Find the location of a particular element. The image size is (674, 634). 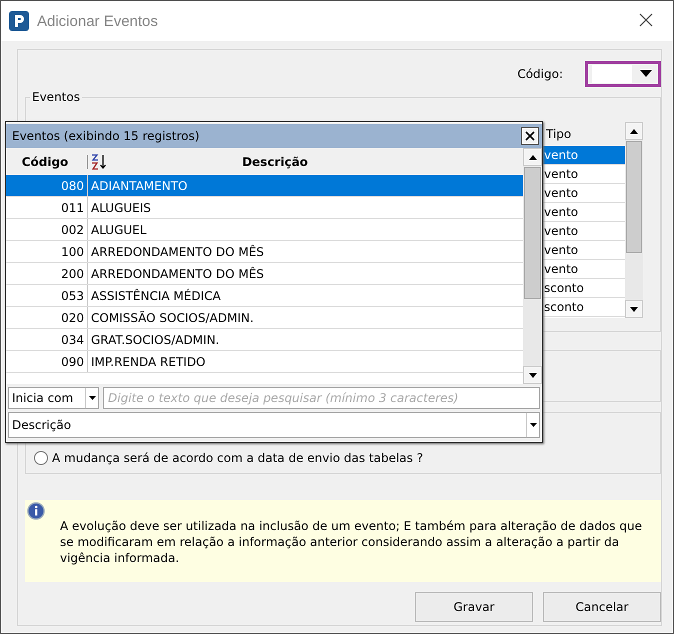

table-cell: vento is located at coordinates (584, 155).